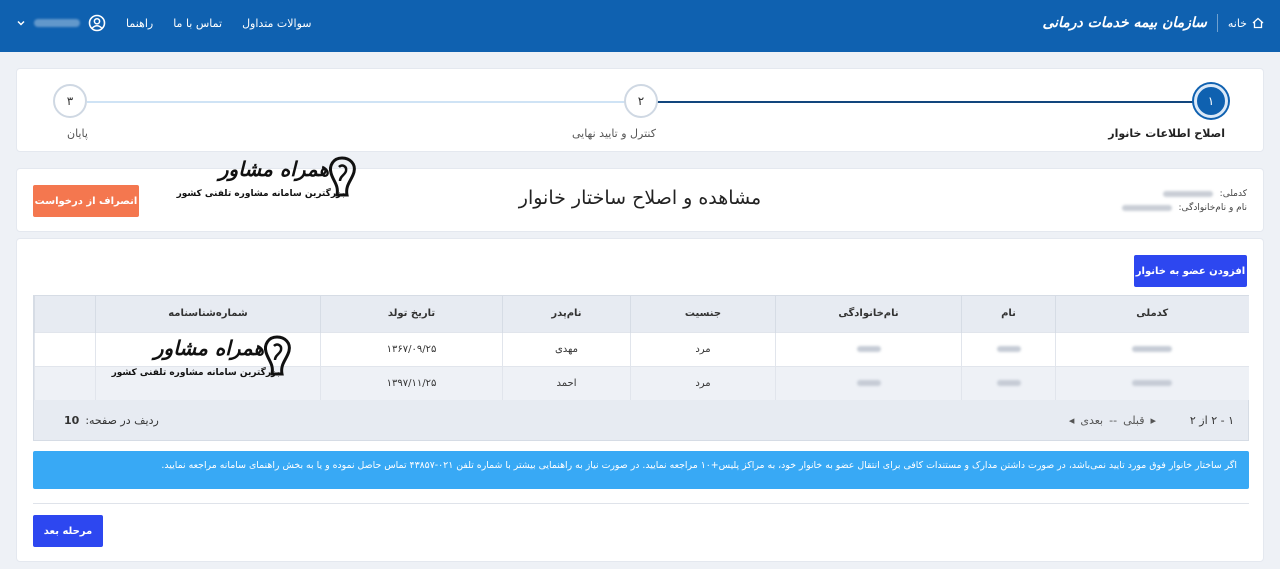 Image resolution: width=1280 pixels, height=569 pixels. What do you see at coordinates (57, 23) in the screenshot?
I see `user-name-redacted` at bounding box center [57, 23].